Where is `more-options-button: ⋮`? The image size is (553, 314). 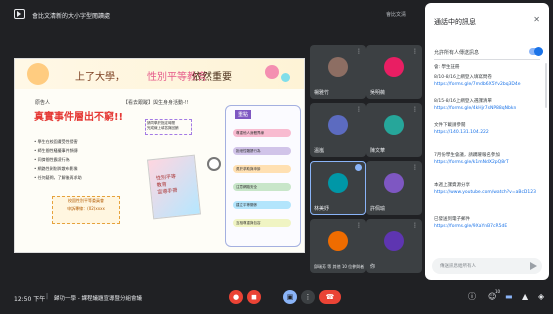
more-options-button: ⋮ is located at coordinates (308, 297).